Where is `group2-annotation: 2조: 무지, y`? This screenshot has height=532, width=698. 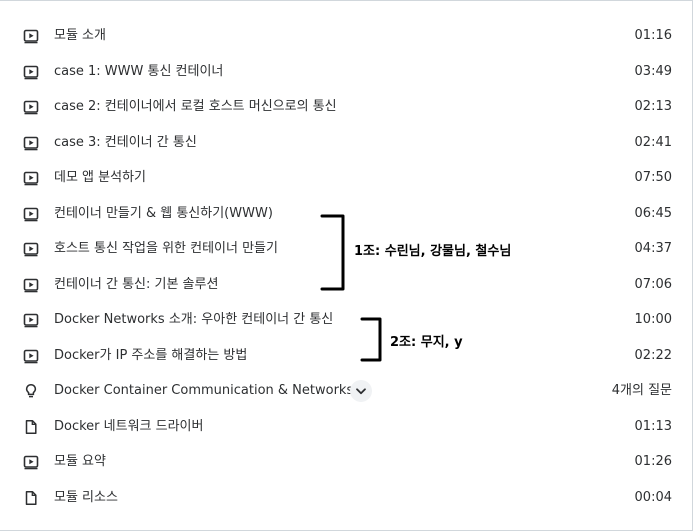
group2-annotation: 2조: 무지, y is located at coordinates (426, 342).